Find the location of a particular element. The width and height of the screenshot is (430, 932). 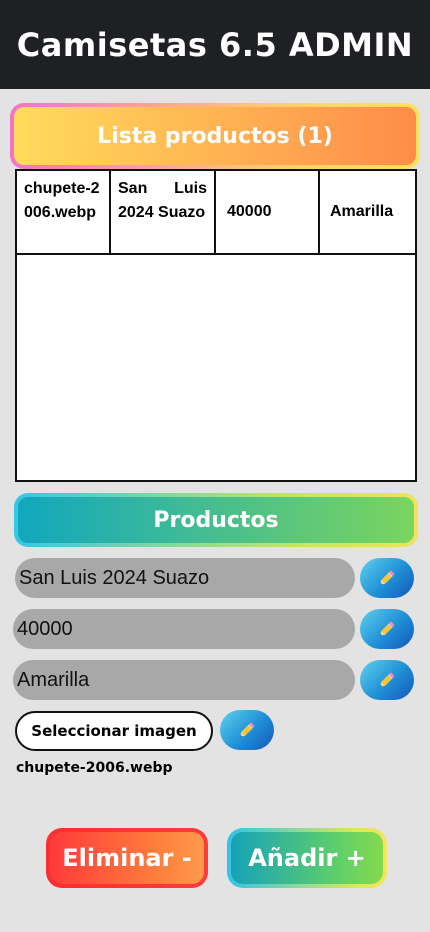

app-title: Camisetas 6.5 ADMIN is located at coordinates (215, 44).